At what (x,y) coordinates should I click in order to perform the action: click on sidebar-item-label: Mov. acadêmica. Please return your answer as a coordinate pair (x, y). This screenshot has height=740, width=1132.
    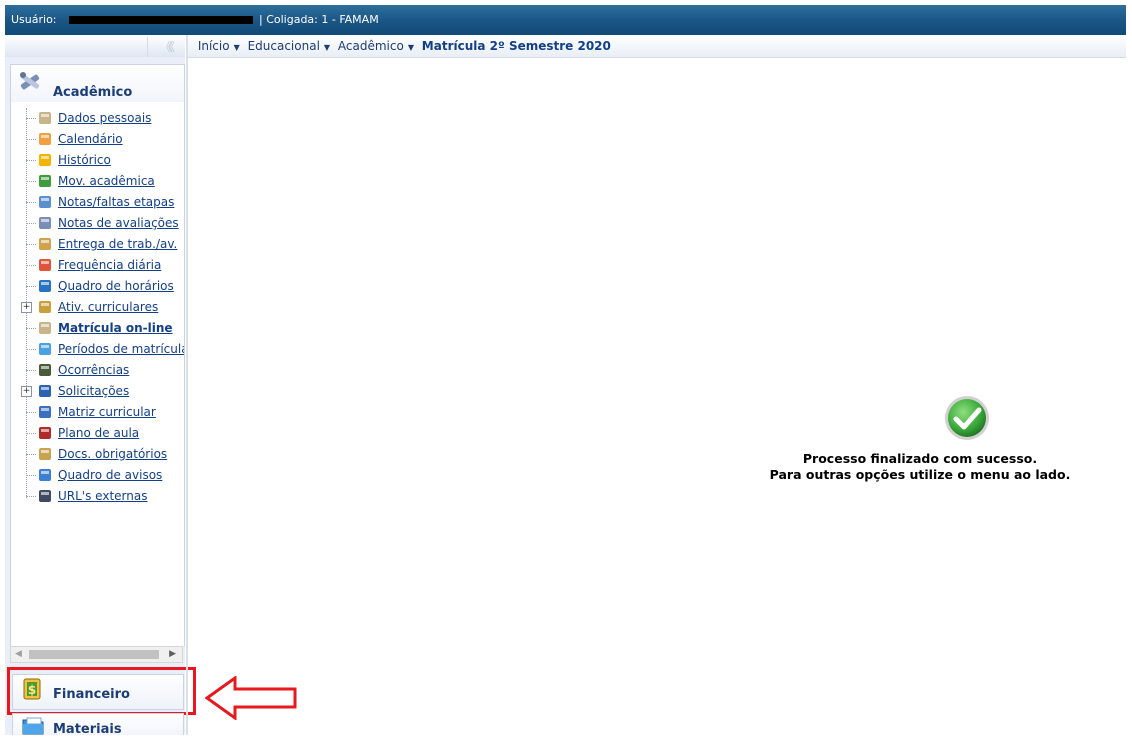
    Looking at the image, I should click on (106, 181).